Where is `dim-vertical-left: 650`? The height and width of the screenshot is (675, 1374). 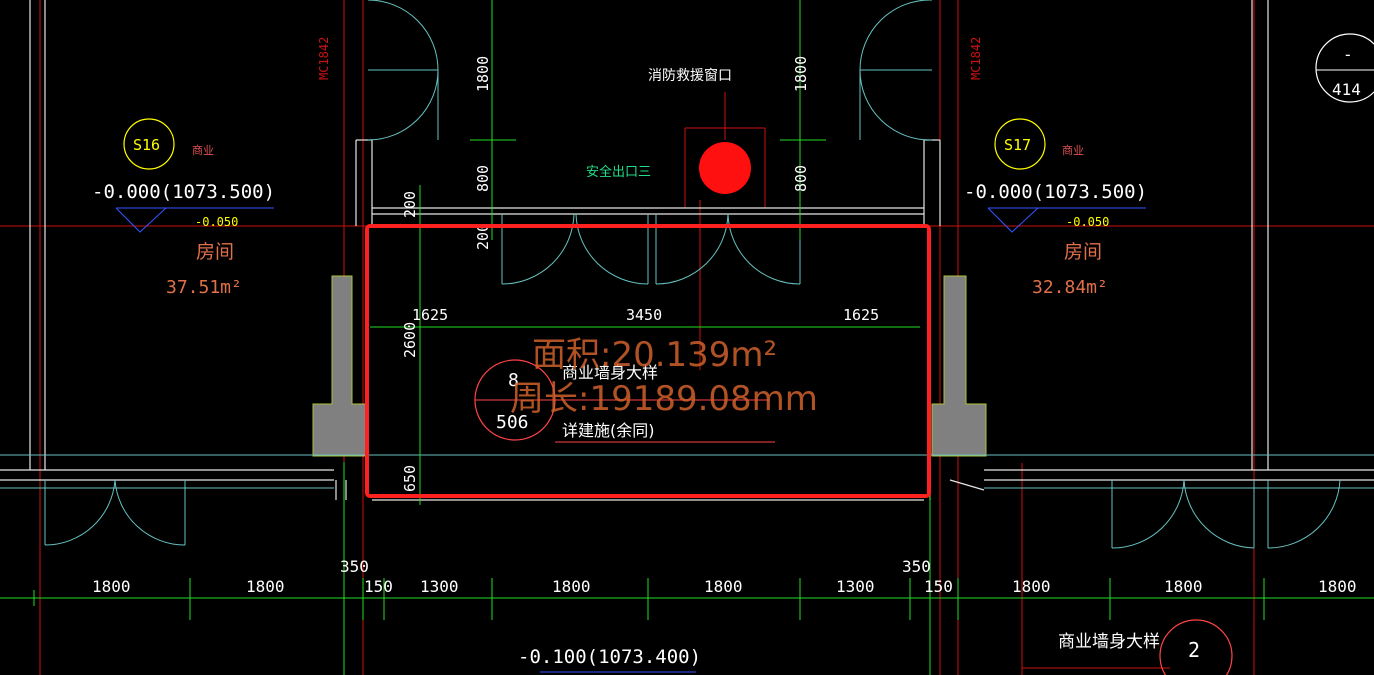
dim-vertical-left: 650 is located at coordinates (410, 478).